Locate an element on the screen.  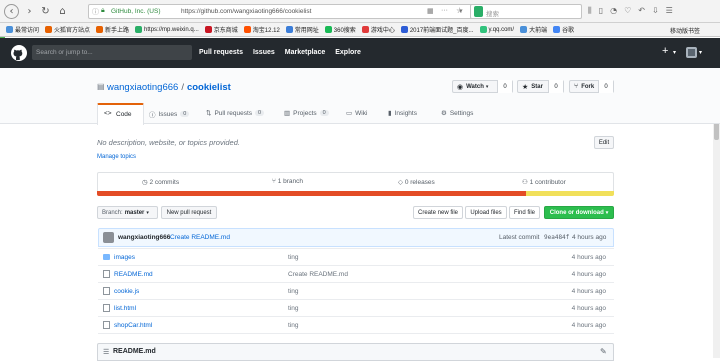
clone-download-button: Clone or download ▾ is located at coordinates (579, 212).